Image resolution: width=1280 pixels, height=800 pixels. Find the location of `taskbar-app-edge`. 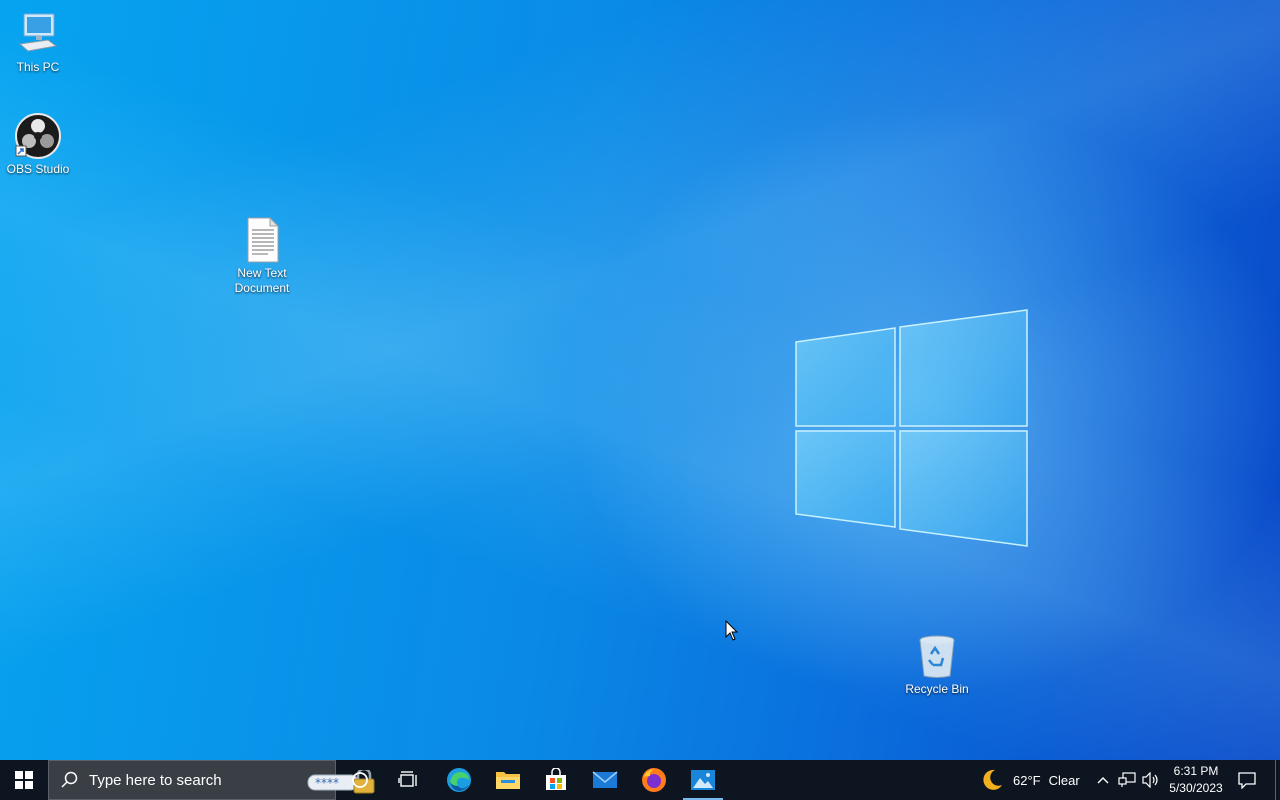

taskbar-app-edge is located at coordinates (459, 780).